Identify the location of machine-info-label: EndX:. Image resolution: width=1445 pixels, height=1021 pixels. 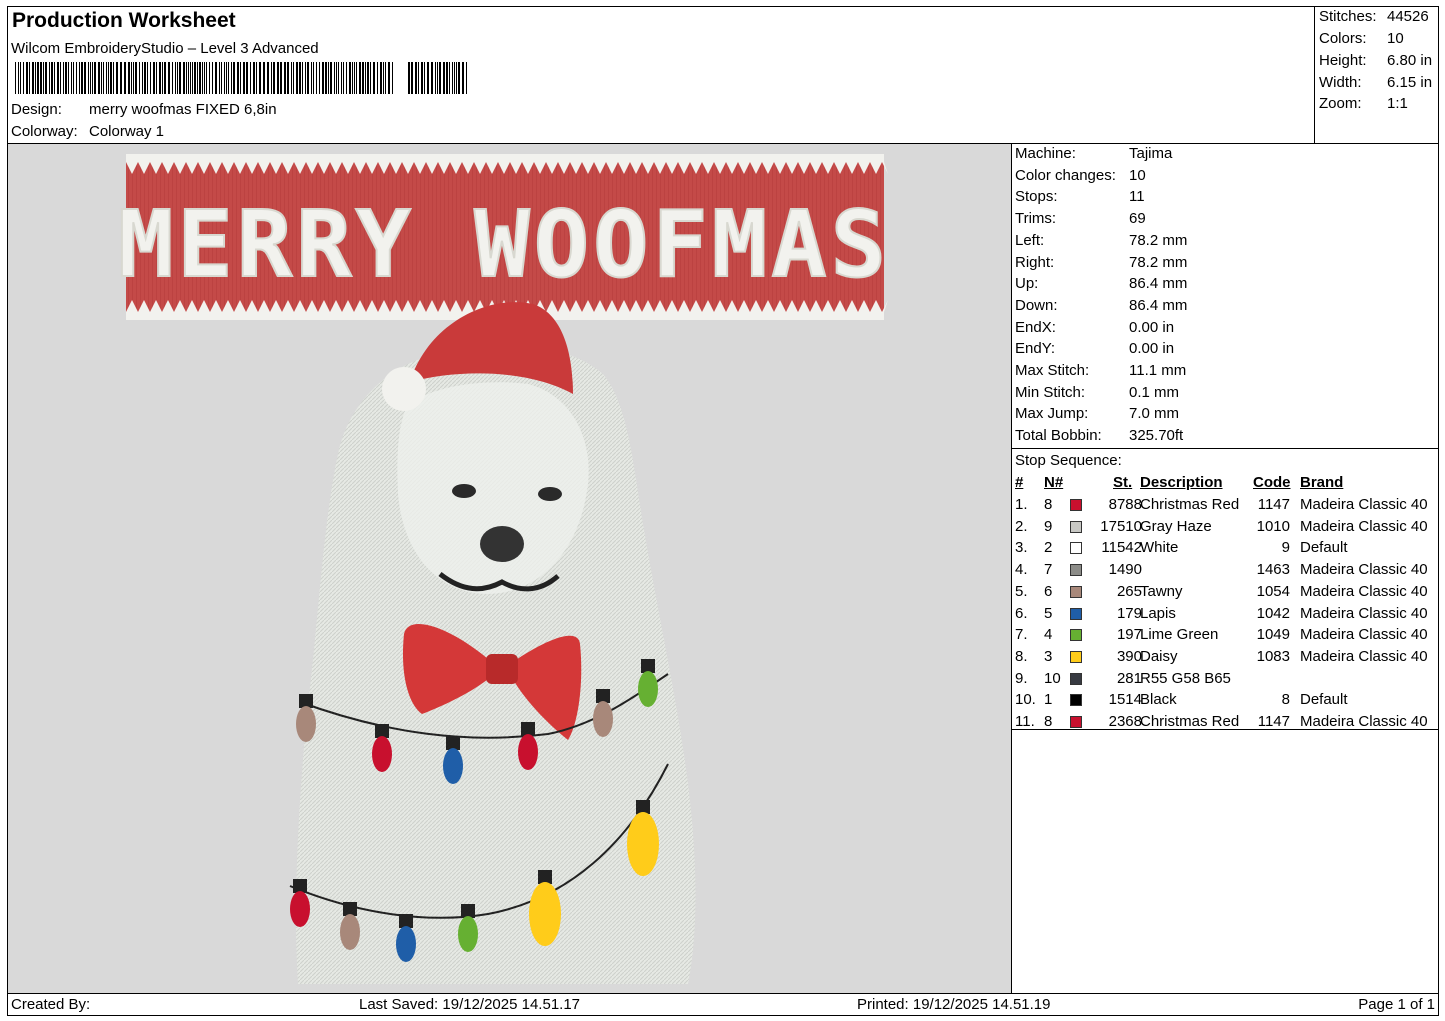
(1035, 327).